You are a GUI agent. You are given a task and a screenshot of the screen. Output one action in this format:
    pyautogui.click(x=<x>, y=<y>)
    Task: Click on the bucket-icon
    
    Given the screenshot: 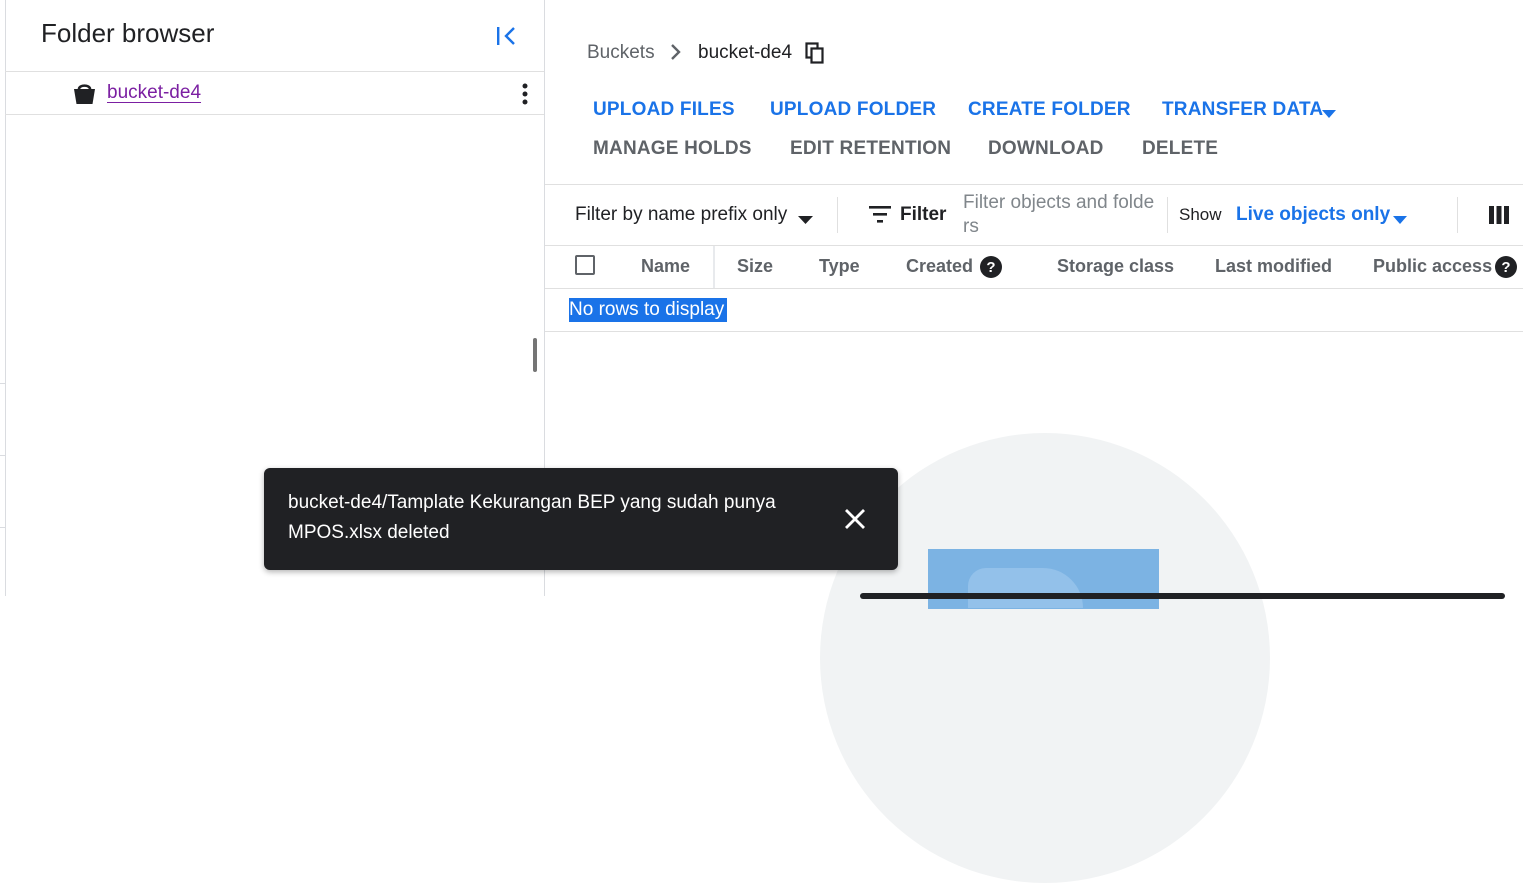 What is the action you would take?
    pyautogui.click(x=84, y=93)
    